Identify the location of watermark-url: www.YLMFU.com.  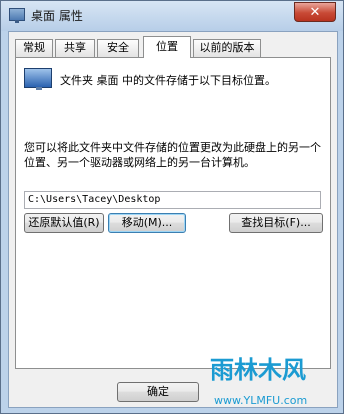
(261, 400).